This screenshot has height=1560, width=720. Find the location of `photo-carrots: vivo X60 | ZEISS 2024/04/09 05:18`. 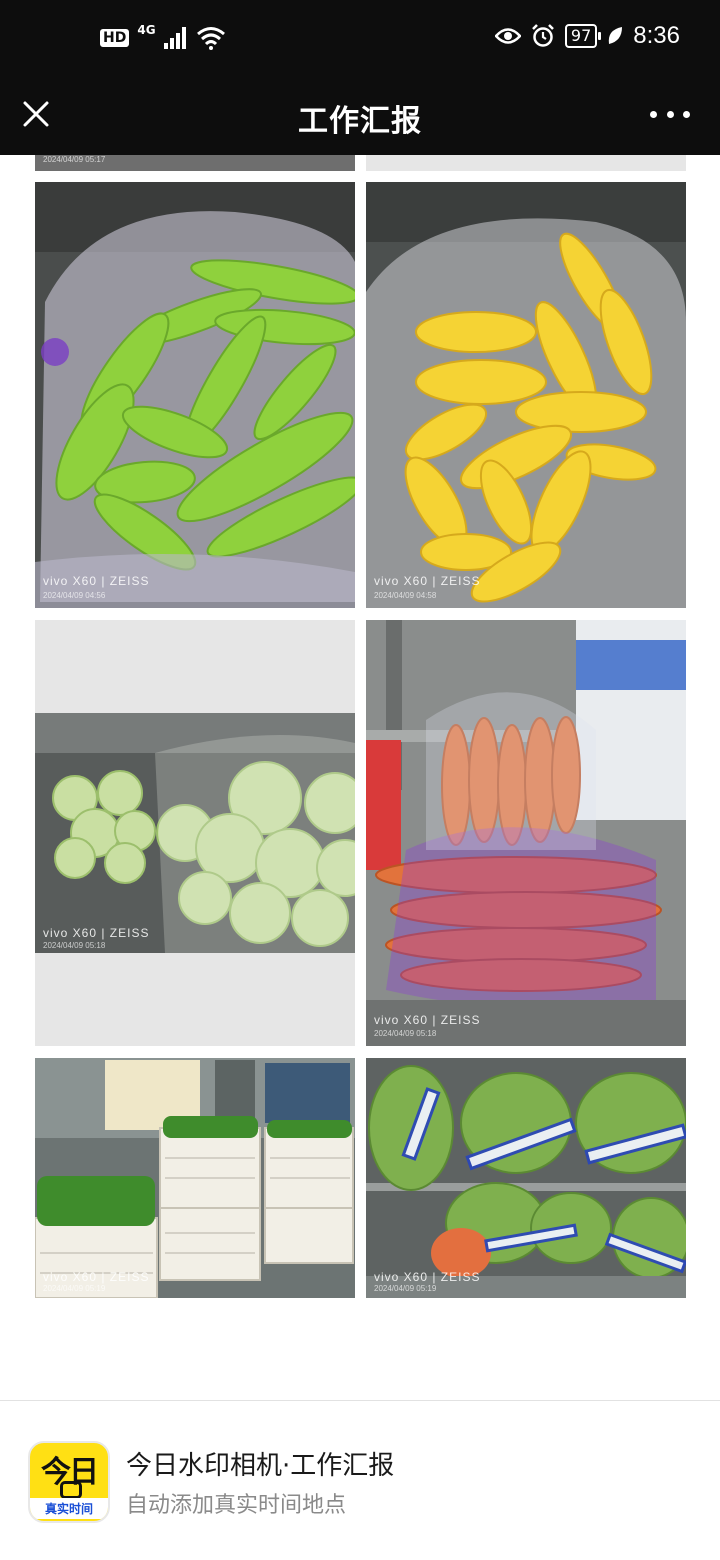

photo-carrots: vivo X60 | ZEISS 2024/04/09 05:18 is located at coordinates (526, 833).